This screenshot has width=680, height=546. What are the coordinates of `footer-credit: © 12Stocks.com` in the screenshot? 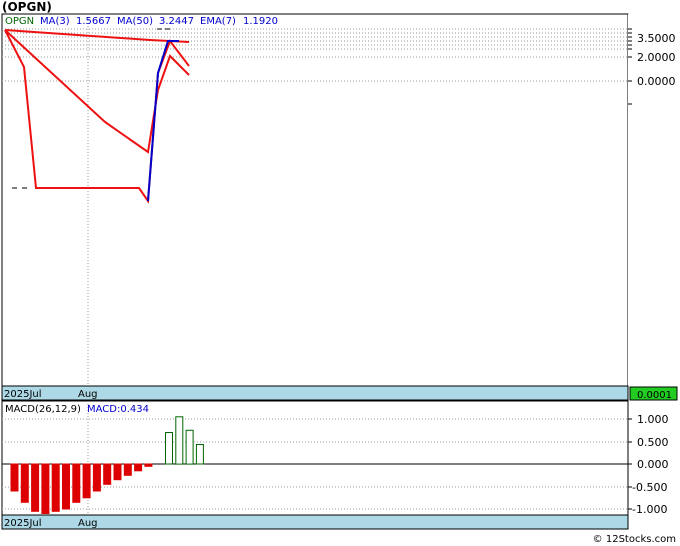 It's located at (634, 539).